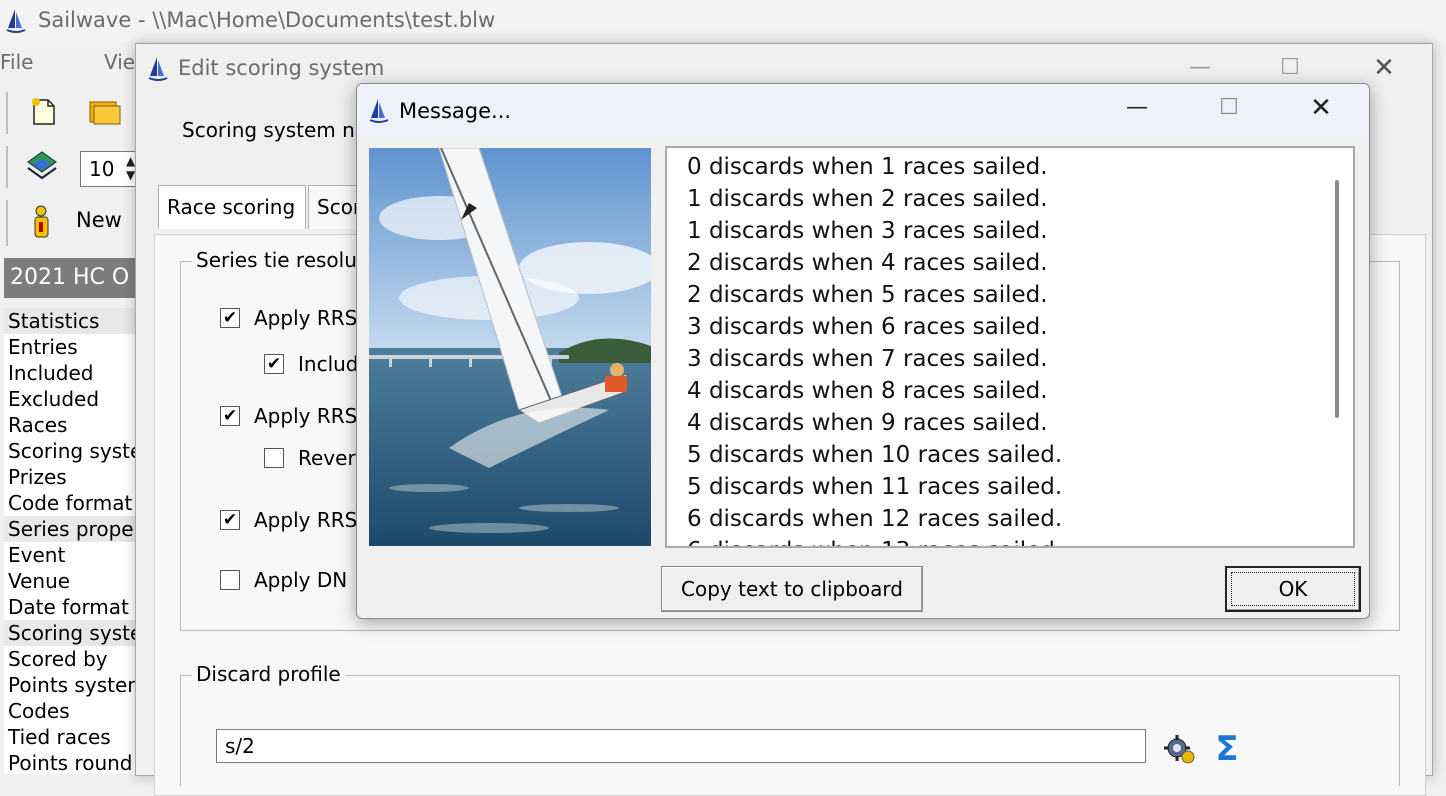 The height and width of the screenshot is (796, 1446). Describe the element at coordinates (130, 168) in the screenshot. I see `spinner-arrows-icon: ▲ ▼` at that location.